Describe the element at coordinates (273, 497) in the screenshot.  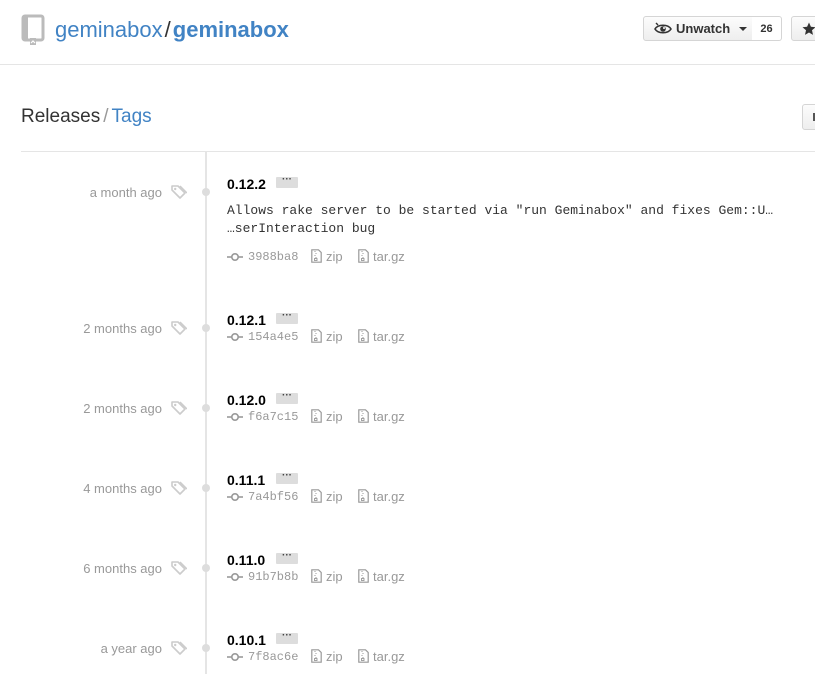
I see `commit-sha-link: 7a4bf56` at that location.